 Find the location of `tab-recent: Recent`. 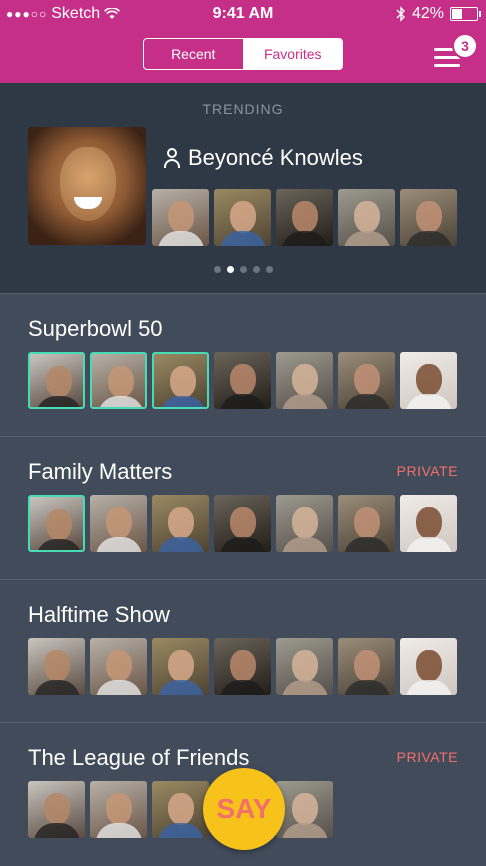

tab-recent: Recent is located at coordinates (194, 54).